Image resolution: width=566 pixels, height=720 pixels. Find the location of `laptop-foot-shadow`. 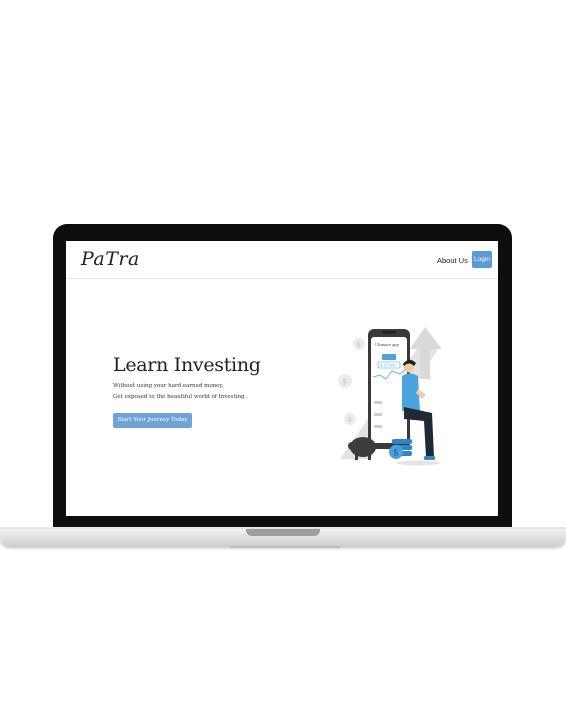

laptop-foot-shadow is located at coordinates (285, 547).